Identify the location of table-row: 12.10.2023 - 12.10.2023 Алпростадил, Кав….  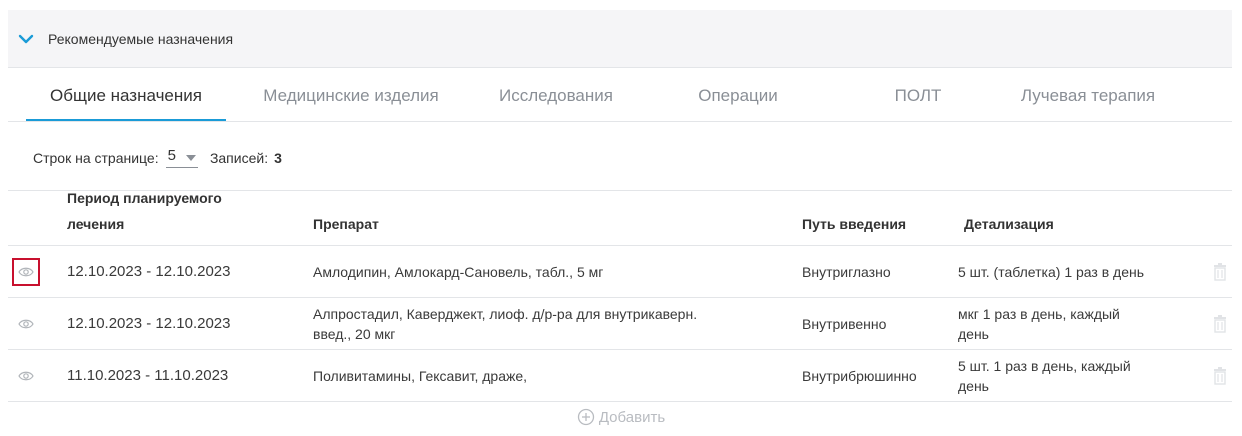
(620, 324).